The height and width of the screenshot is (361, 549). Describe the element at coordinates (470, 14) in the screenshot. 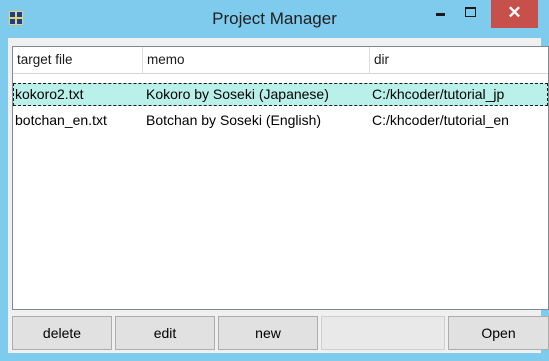

I see `maximize-icon` at that location.